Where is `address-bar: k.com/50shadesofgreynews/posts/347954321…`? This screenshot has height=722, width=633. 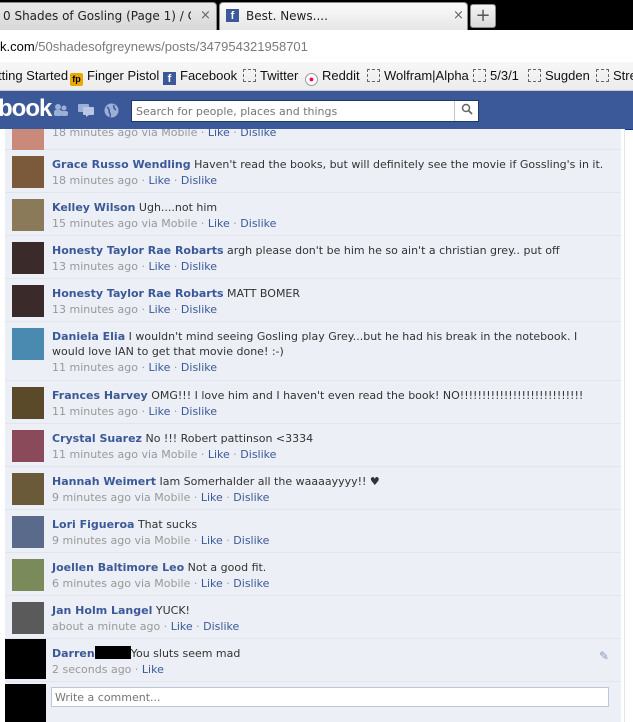
address-bar: k.com/50shadesofgreynews/posts/347954321… is located at coordinates (316, 46).